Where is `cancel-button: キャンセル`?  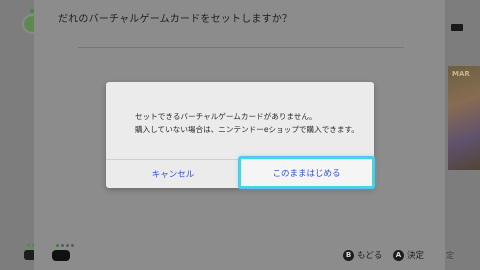
cancel-button: キャンセル is located at coordinates (173, 174).